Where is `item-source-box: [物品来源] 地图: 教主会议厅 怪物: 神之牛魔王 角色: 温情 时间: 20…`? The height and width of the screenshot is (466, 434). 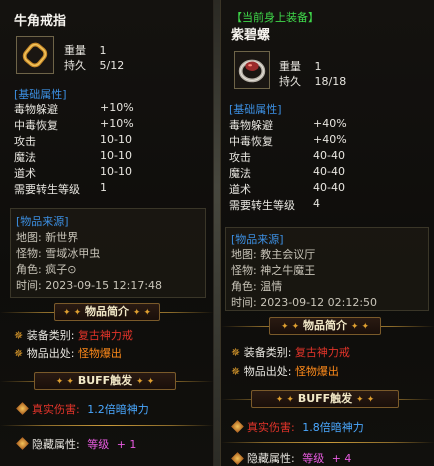
item-source-box: [物品来源] 地图: 教主会议厅 怪物: 神之牛魔王 角色: 温情 时间: 20… is located at coordinates (327, 269).